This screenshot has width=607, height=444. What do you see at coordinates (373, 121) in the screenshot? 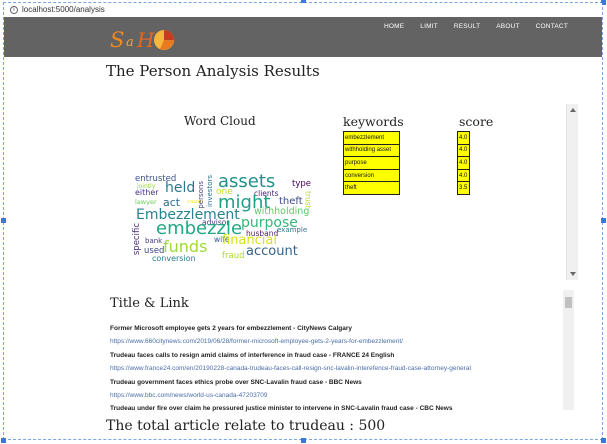
I see `keywords-heading: keywords` at bounding box center [373, 121].